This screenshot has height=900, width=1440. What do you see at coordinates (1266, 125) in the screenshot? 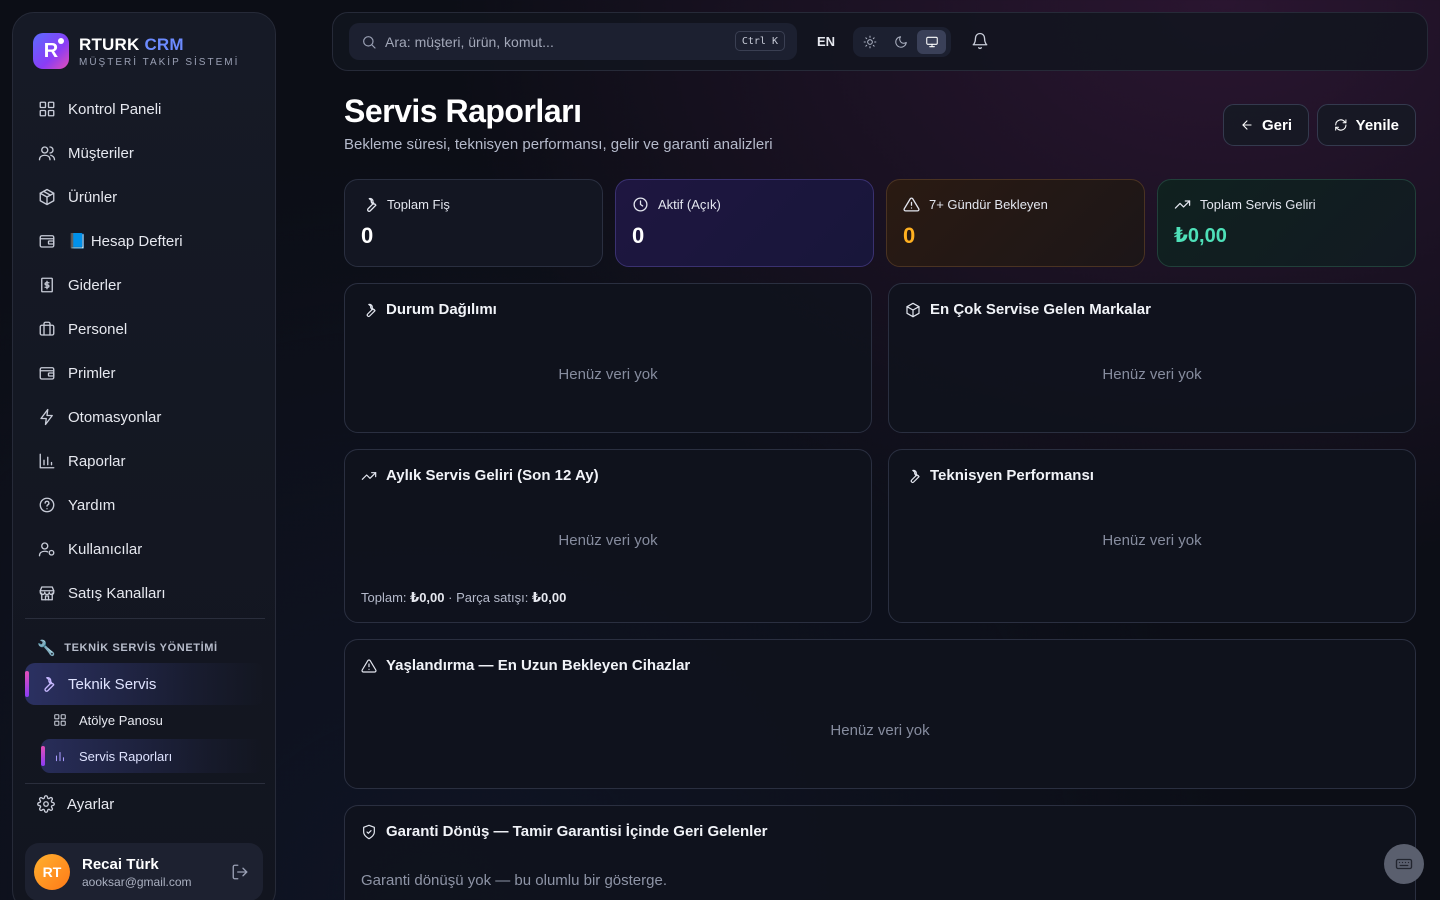
I see `back-button: Geri` at bounding box center [1266, 125].